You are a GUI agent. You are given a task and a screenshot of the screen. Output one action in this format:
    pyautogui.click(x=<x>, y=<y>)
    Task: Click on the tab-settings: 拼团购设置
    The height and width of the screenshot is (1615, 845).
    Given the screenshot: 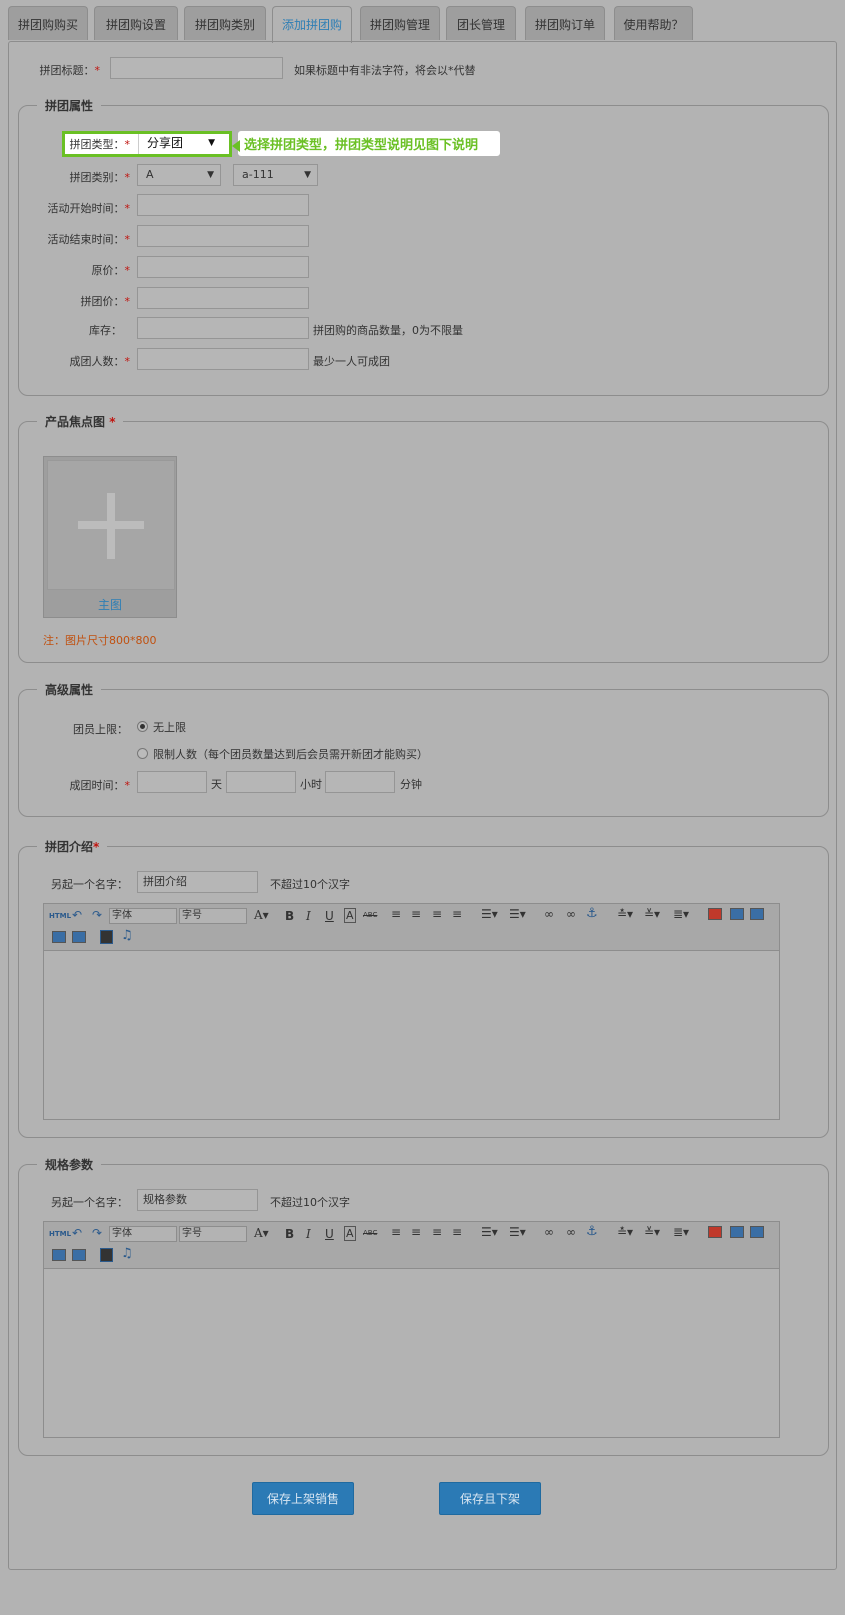 What is the action you would take?
    pyautogui.click(x=136, y=23)
    